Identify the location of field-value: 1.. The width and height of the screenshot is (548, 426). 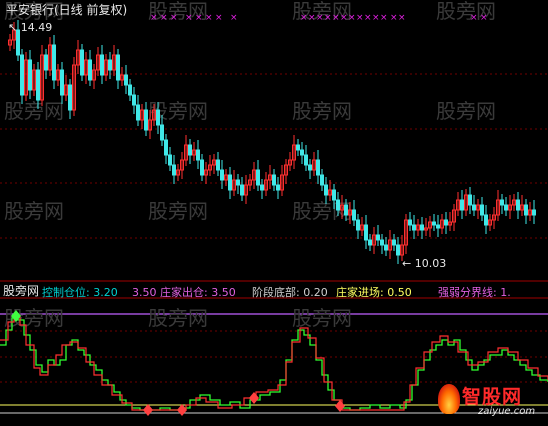
(505, 292).